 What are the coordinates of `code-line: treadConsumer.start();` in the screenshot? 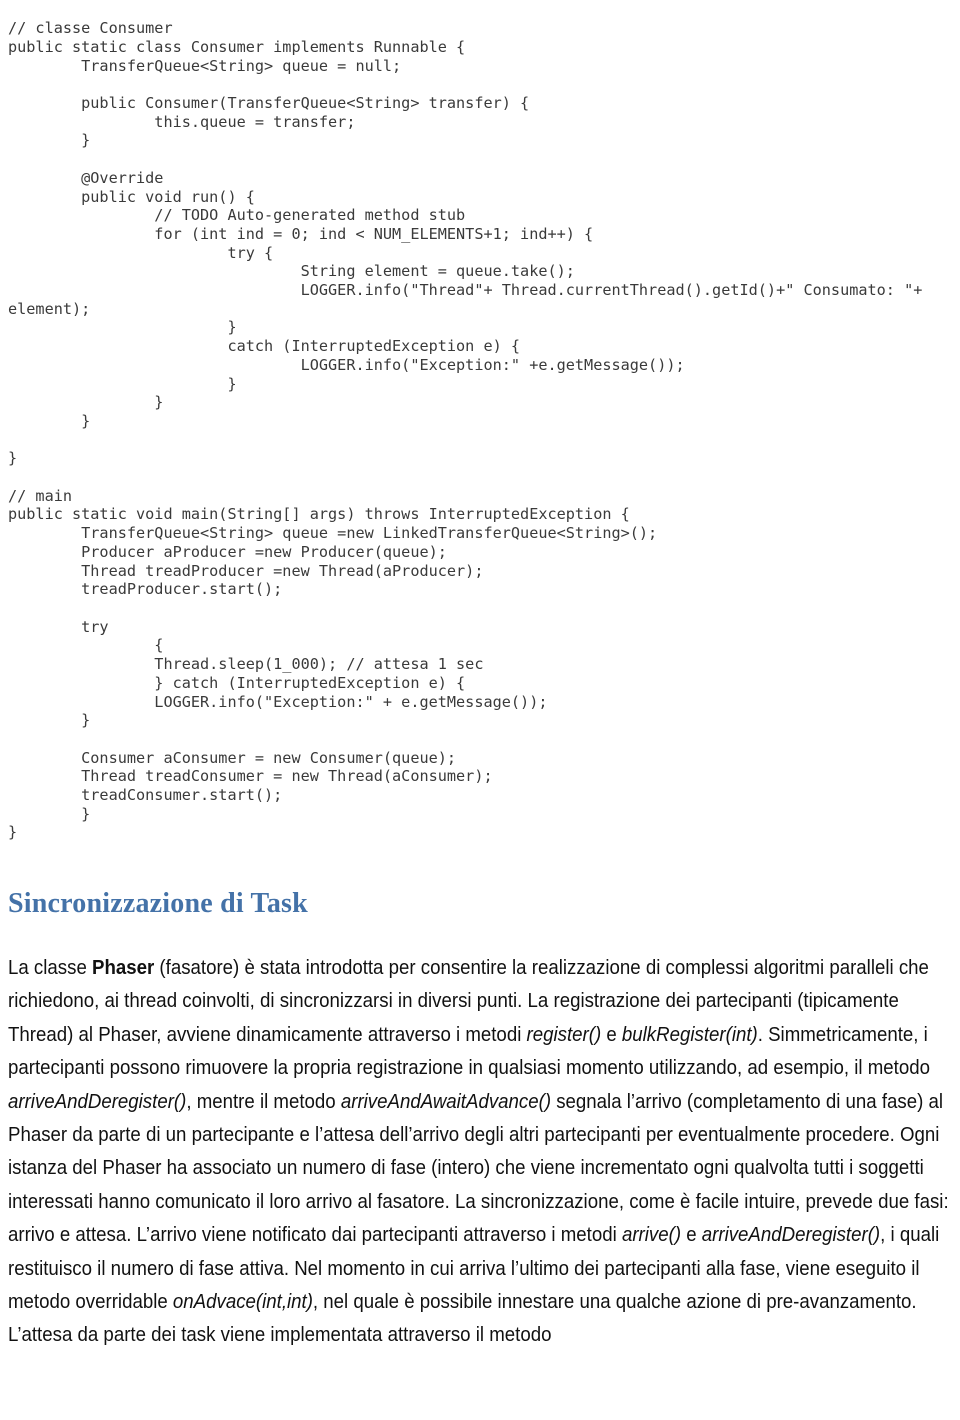 It's located at (145, 795).